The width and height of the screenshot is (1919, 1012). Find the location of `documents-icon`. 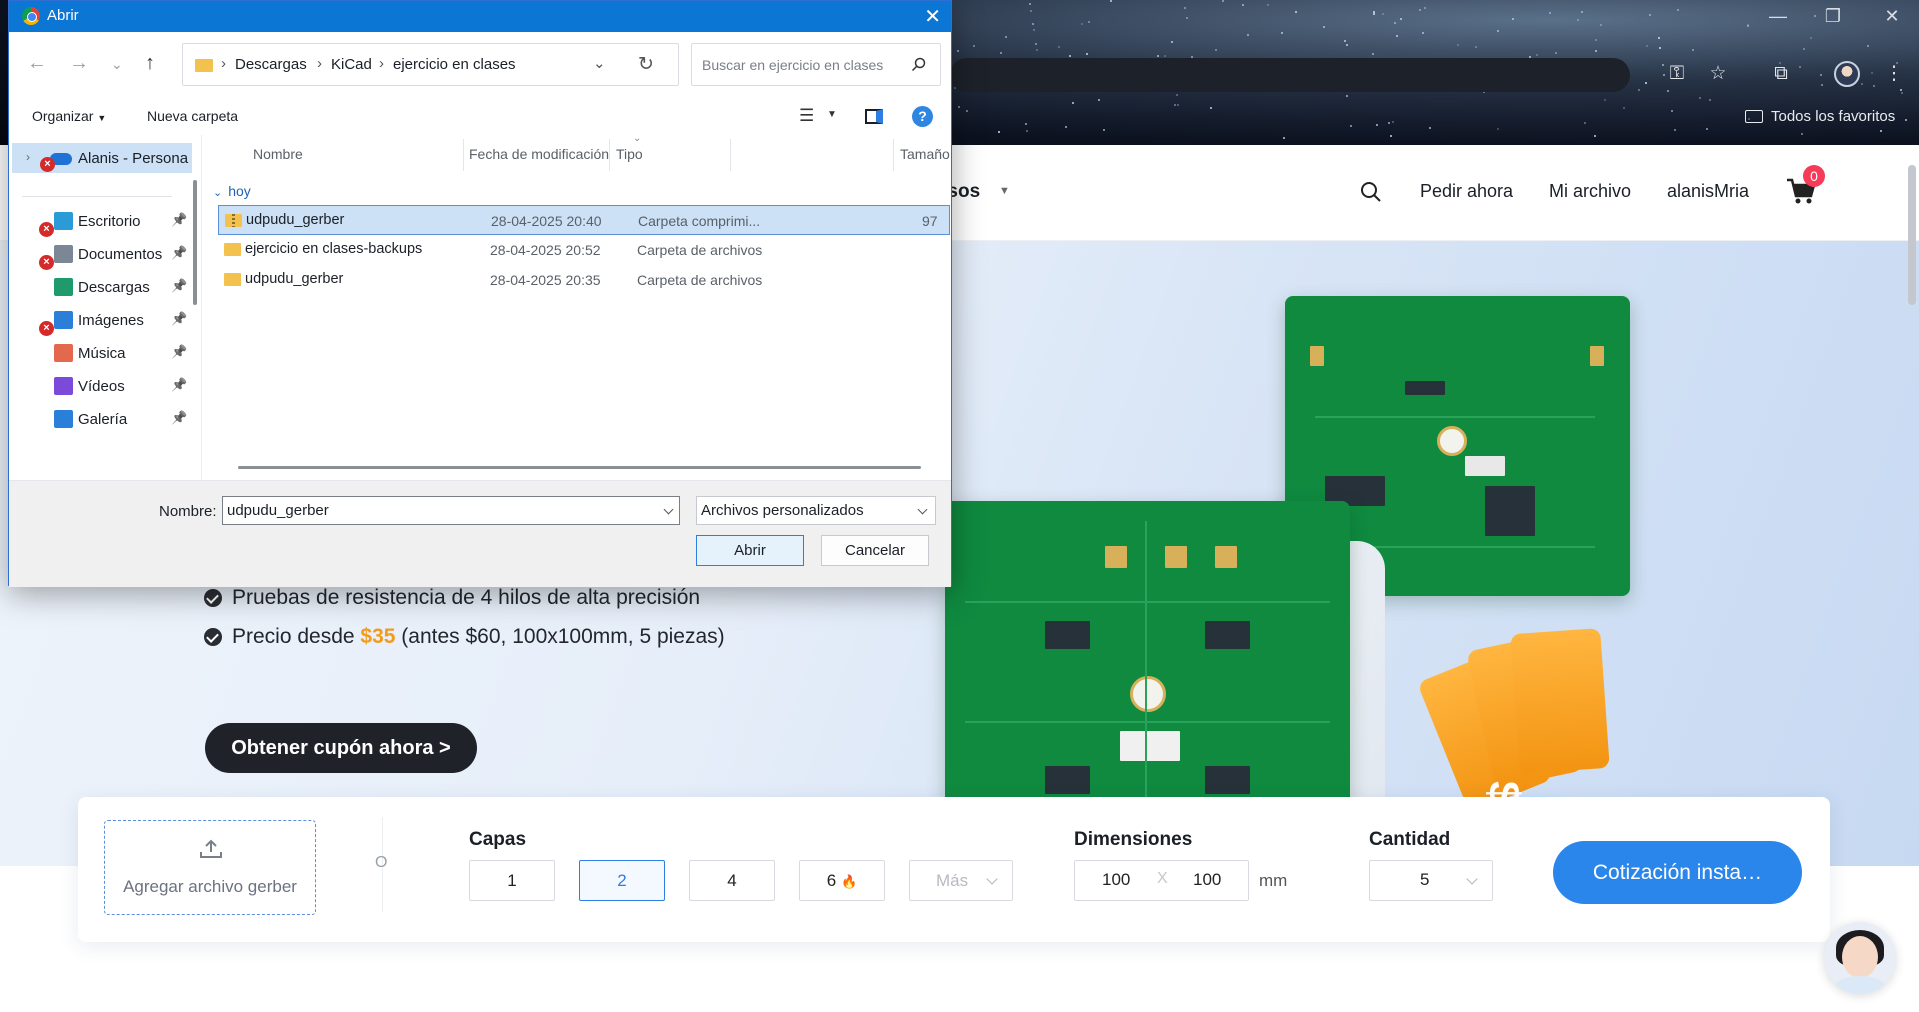

documents-icon is located at coordinates (63, 254).